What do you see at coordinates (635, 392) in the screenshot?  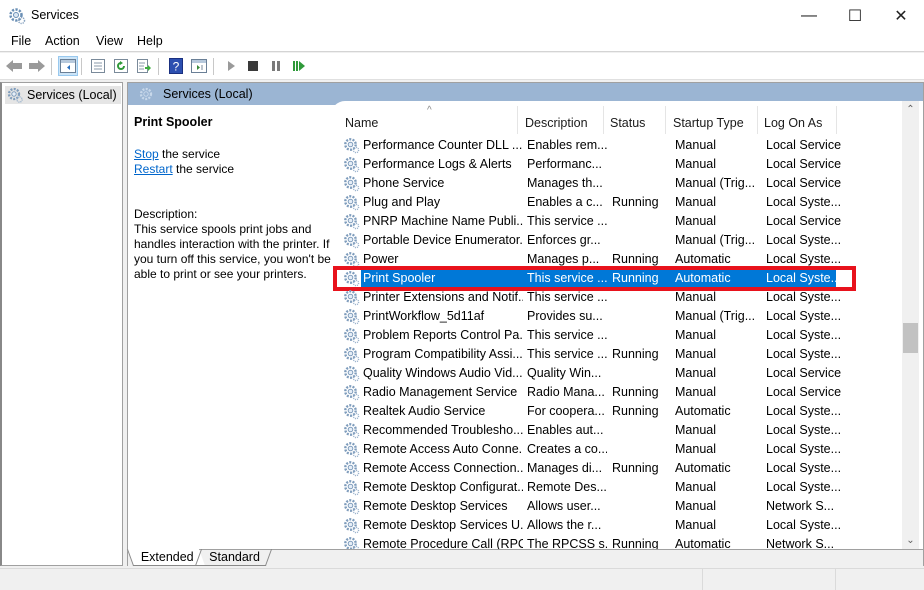 I see `cell-status: Running` at bounding box center [635, 392].